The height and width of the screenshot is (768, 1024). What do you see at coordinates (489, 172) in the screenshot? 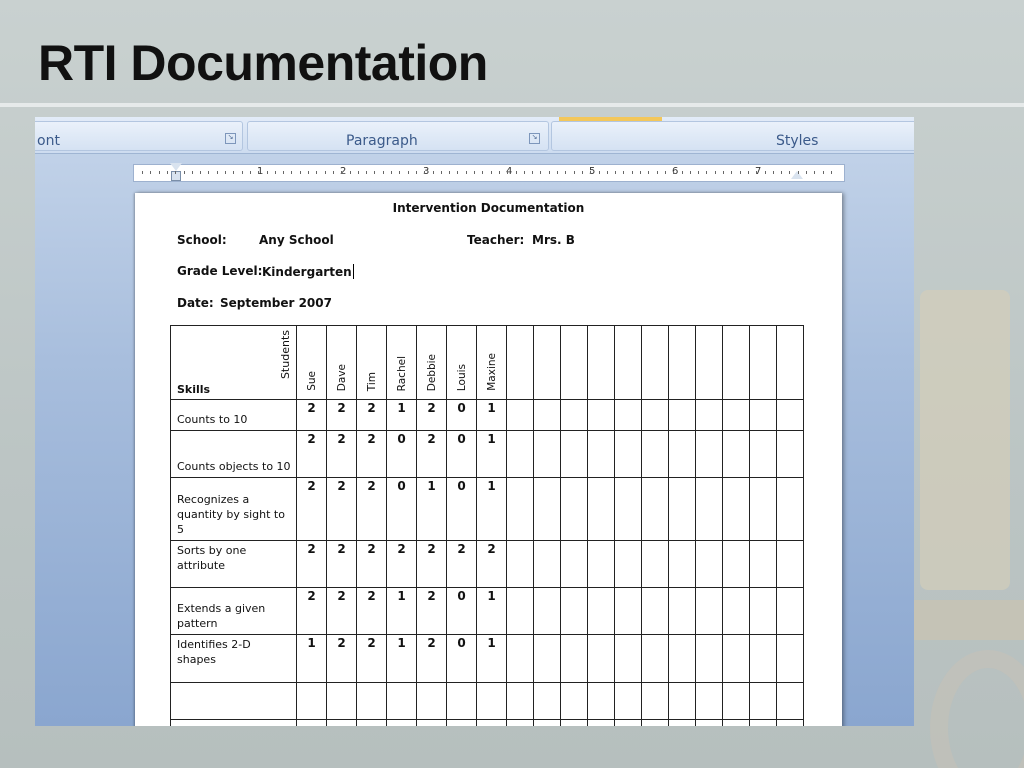
I see `horizontal-ruler: 1 2 3 4 5 6 7` at bounding box center [489, 172].